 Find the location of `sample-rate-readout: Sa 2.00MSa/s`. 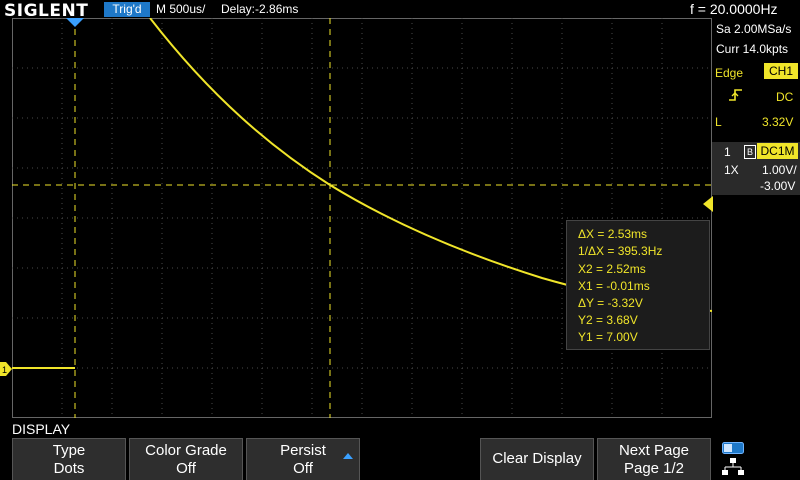

sample-rate-readout: Sa 2.00MSa/s is located at coordinates (754, 29).